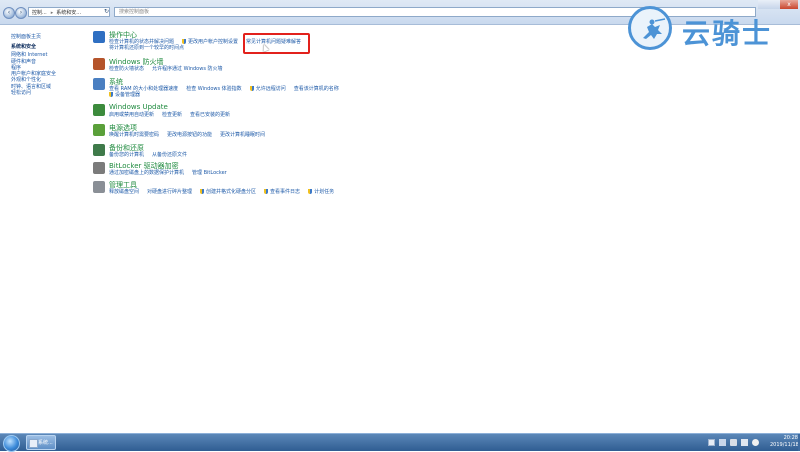  I want to click on task-link: 查看事件日志, so click(282, 192).